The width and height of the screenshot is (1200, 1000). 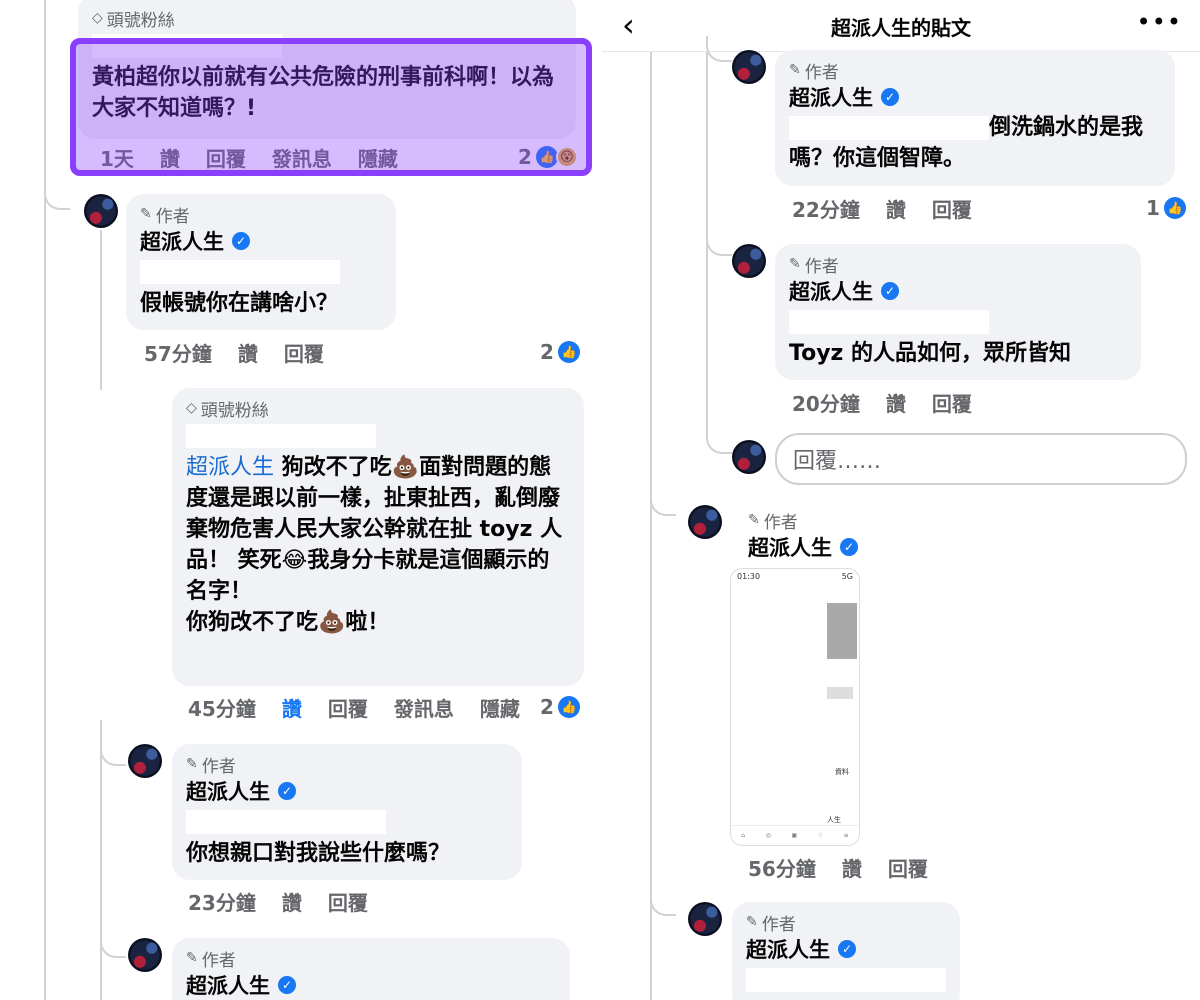 I want to click on comment-actions: 45分鐘 讚 回覆 發訊息 隱藏, so click(x=354, y=707).